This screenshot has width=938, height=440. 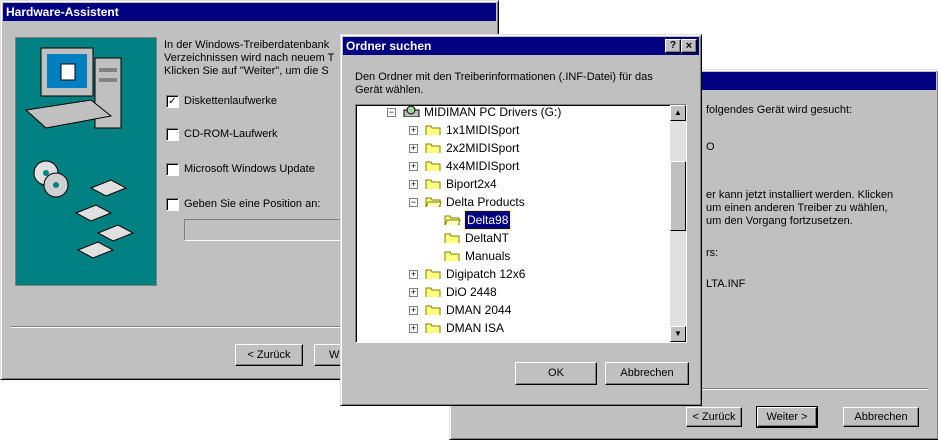 What do you see at coordinates (511, 328) in the screenshot?
I see `tree-item: + DMAN ISA` at bounding box center [511, 328].